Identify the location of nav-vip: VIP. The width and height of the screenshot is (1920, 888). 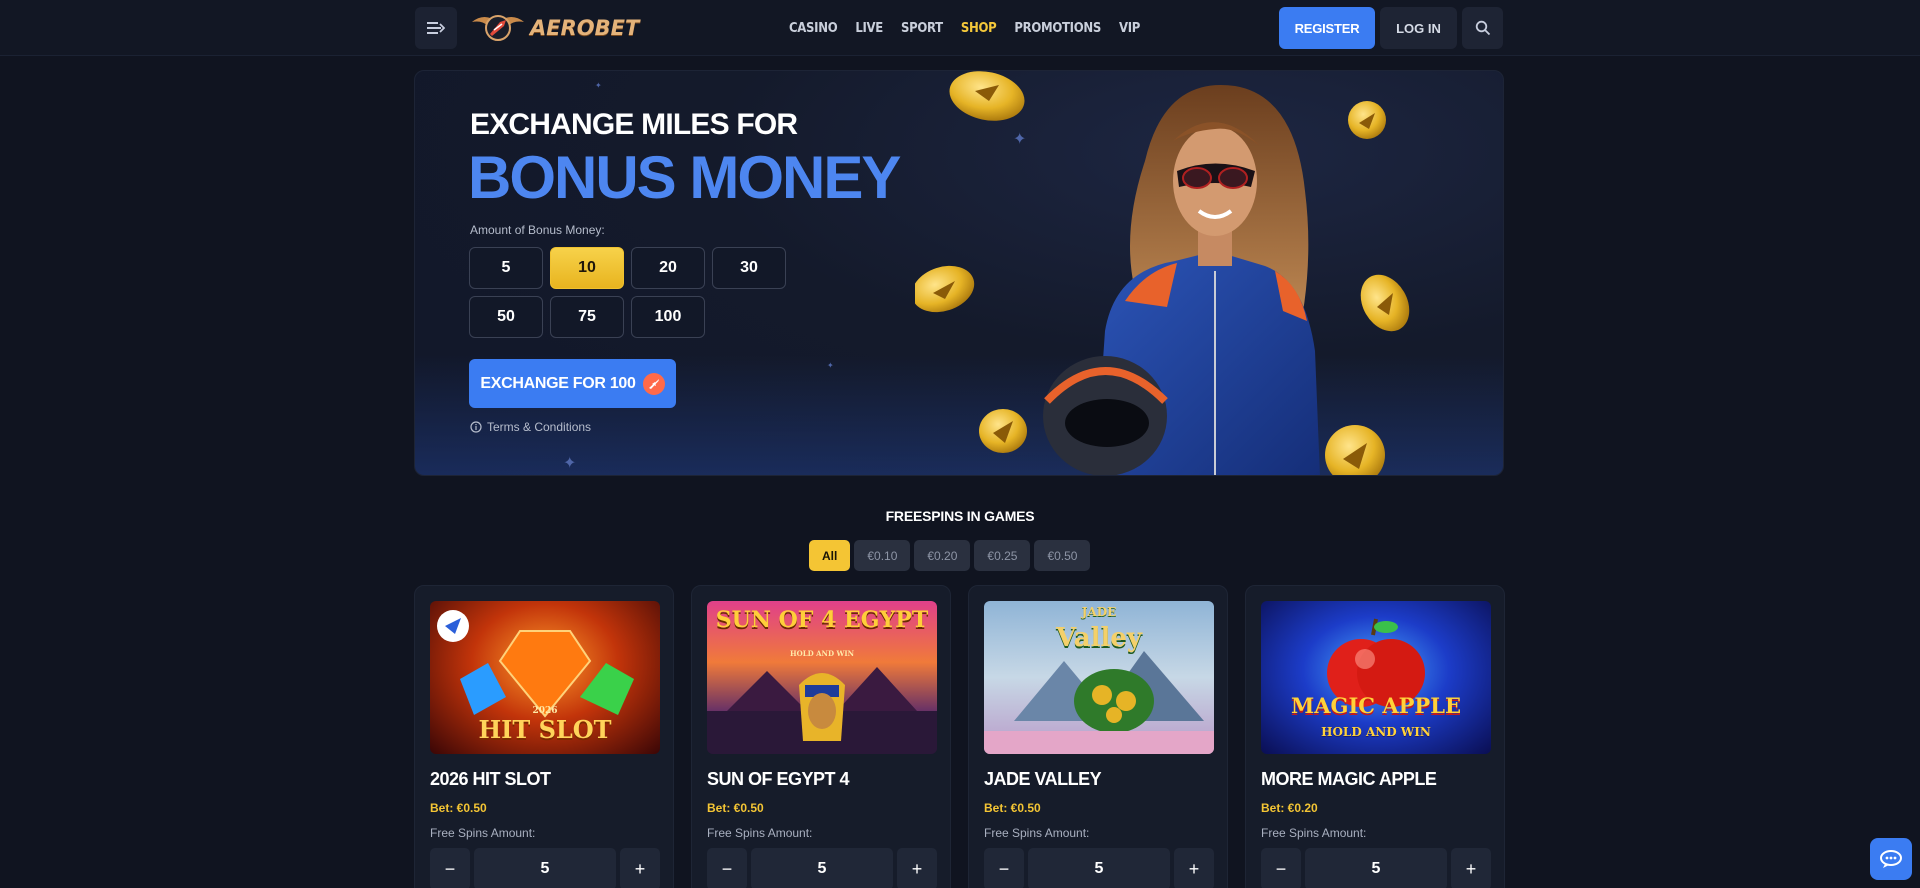
(1129, 28).